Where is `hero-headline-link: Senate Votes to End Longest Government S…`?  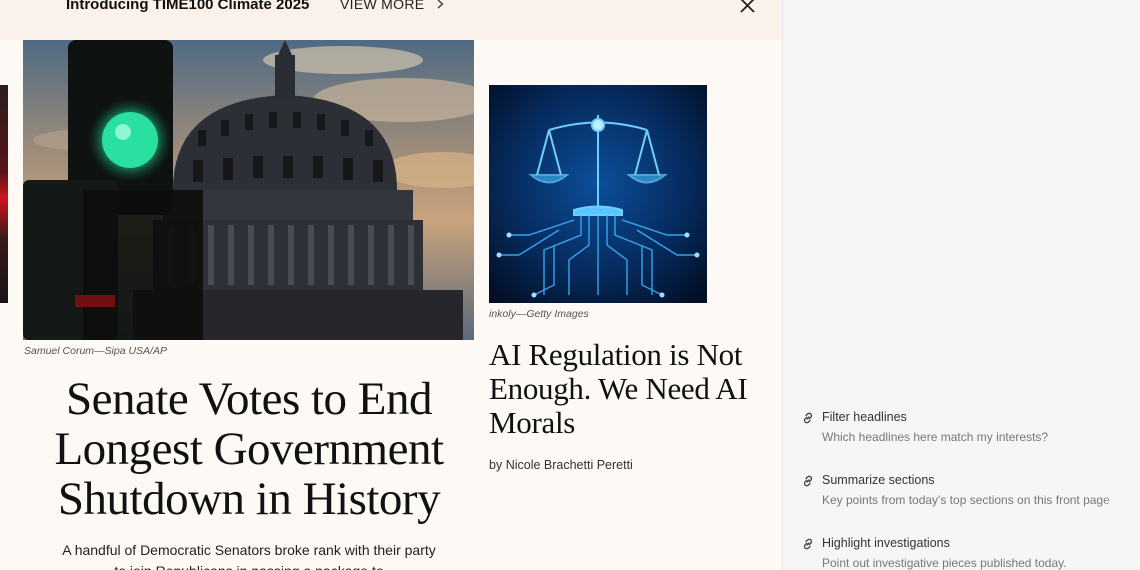 hero-headline-link: Senate Votes to End Longest Government S… is located at coordinates (249, 449).